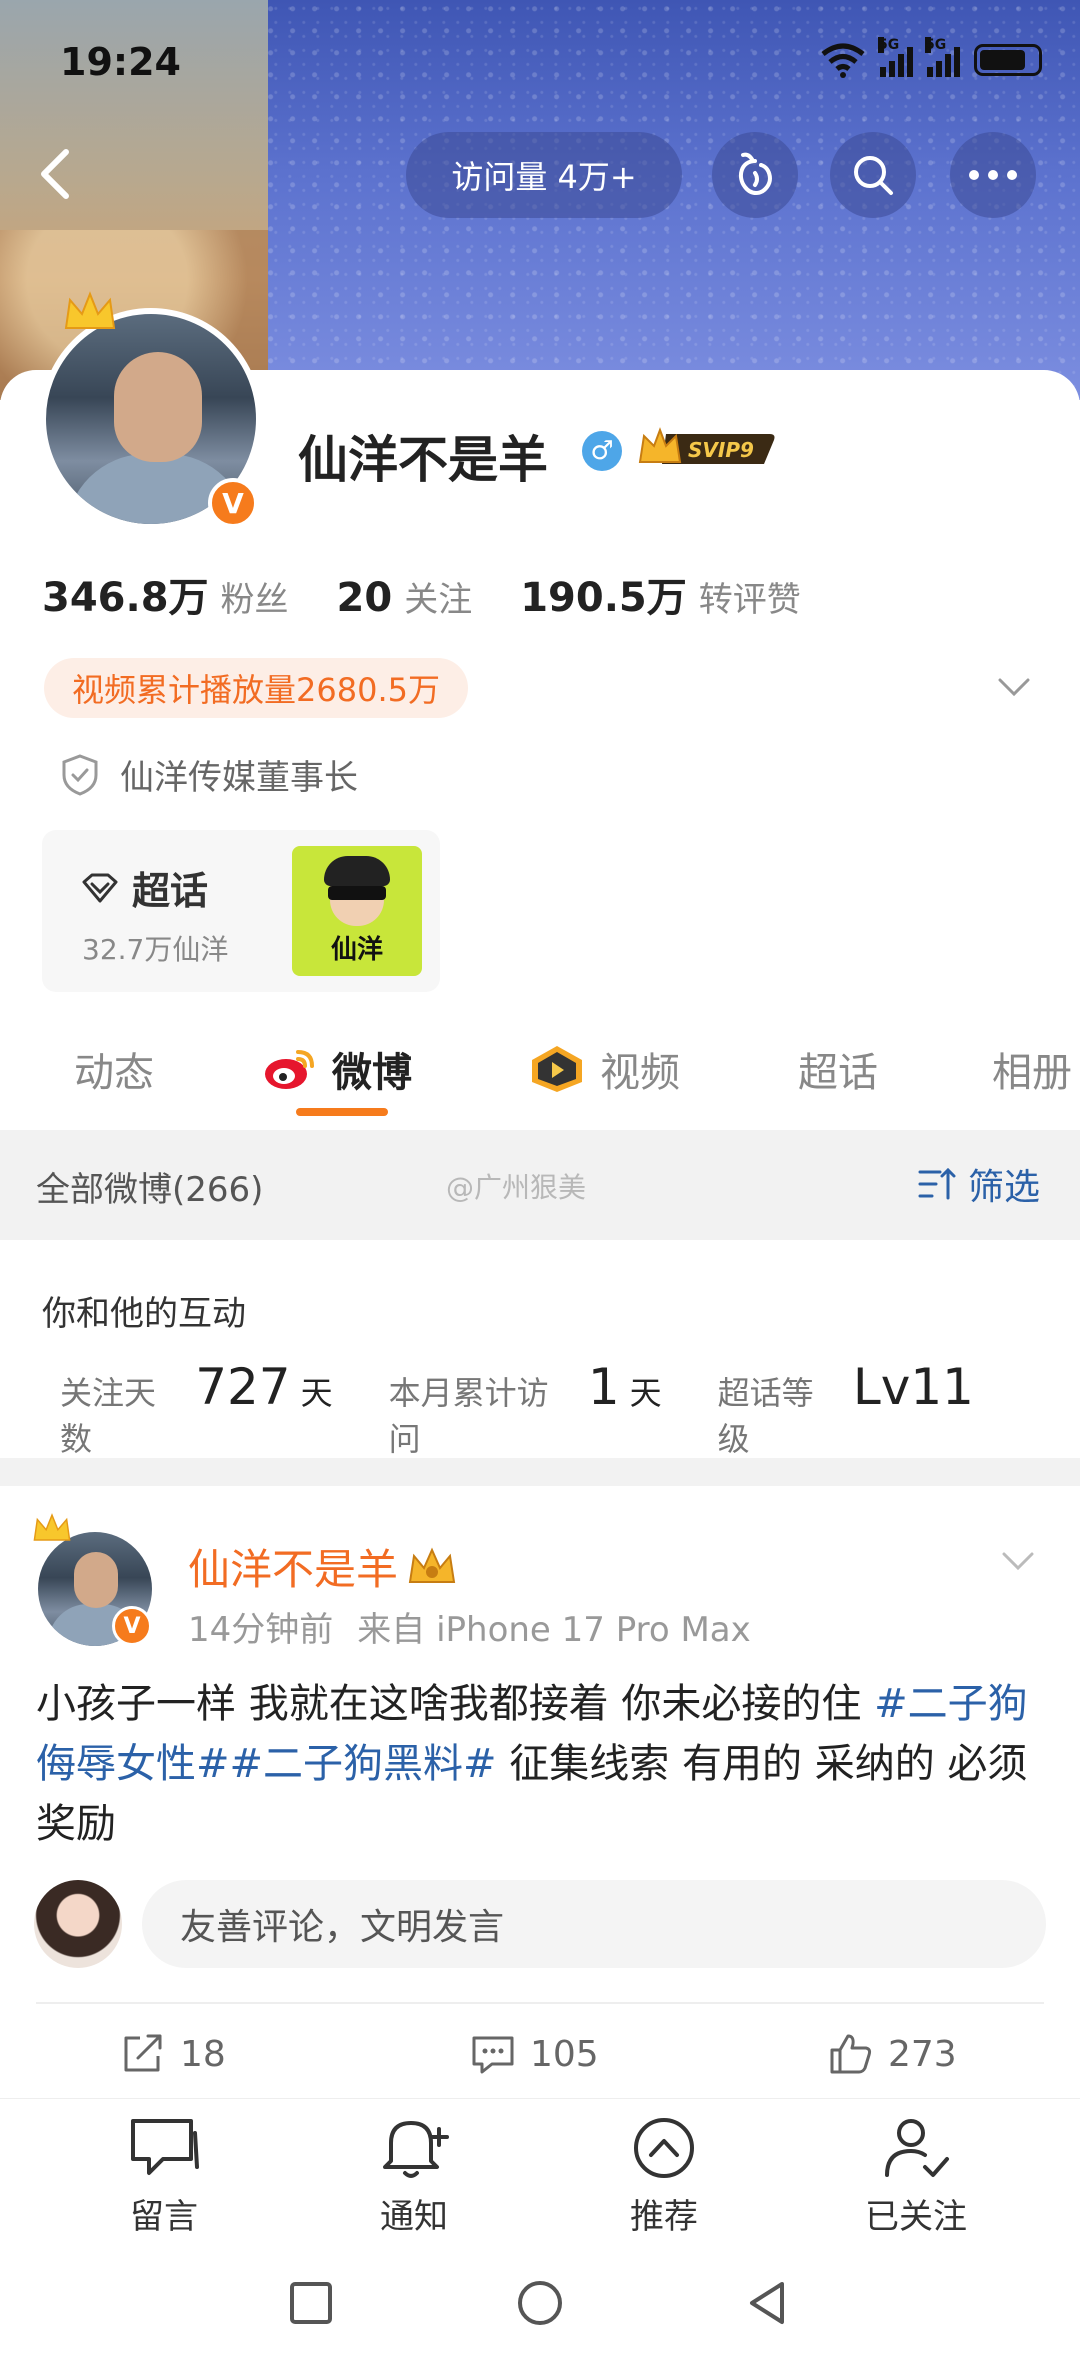 This screenshot has width=1080, height=2376. Describe the element at coordinates (843, 60) in the screenshot. I see `wifi-icon` at that location.